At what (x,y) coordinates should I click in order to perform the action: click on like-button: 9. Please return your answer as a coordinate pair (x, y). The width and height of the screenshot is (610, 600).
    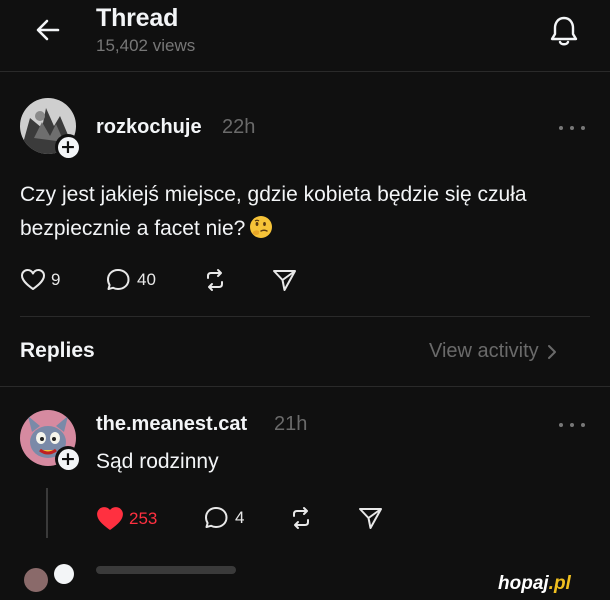
    Looking at the image, I should click on (40, 280).